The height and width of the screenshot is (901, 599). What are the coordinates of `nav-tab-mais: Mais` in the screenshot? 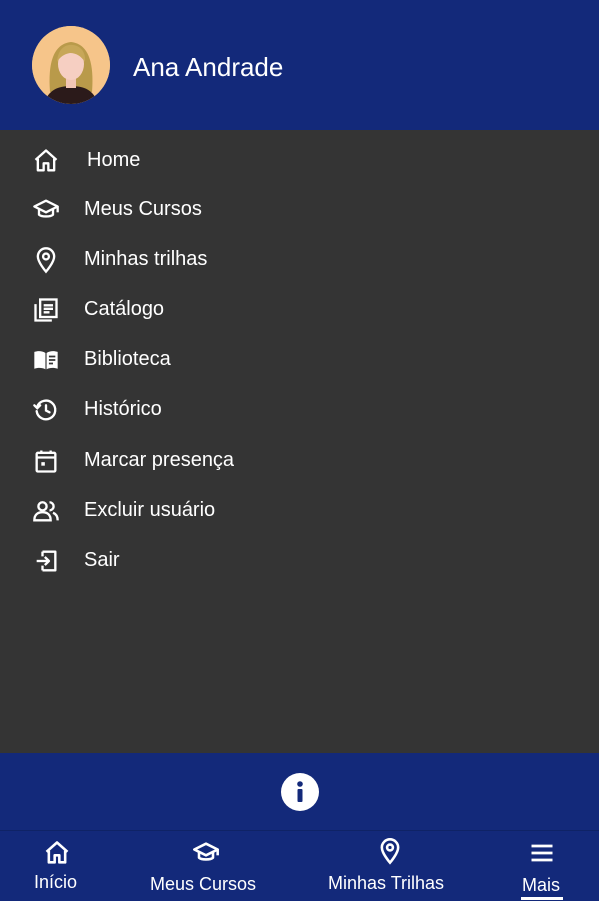 It's located at (542, 866).